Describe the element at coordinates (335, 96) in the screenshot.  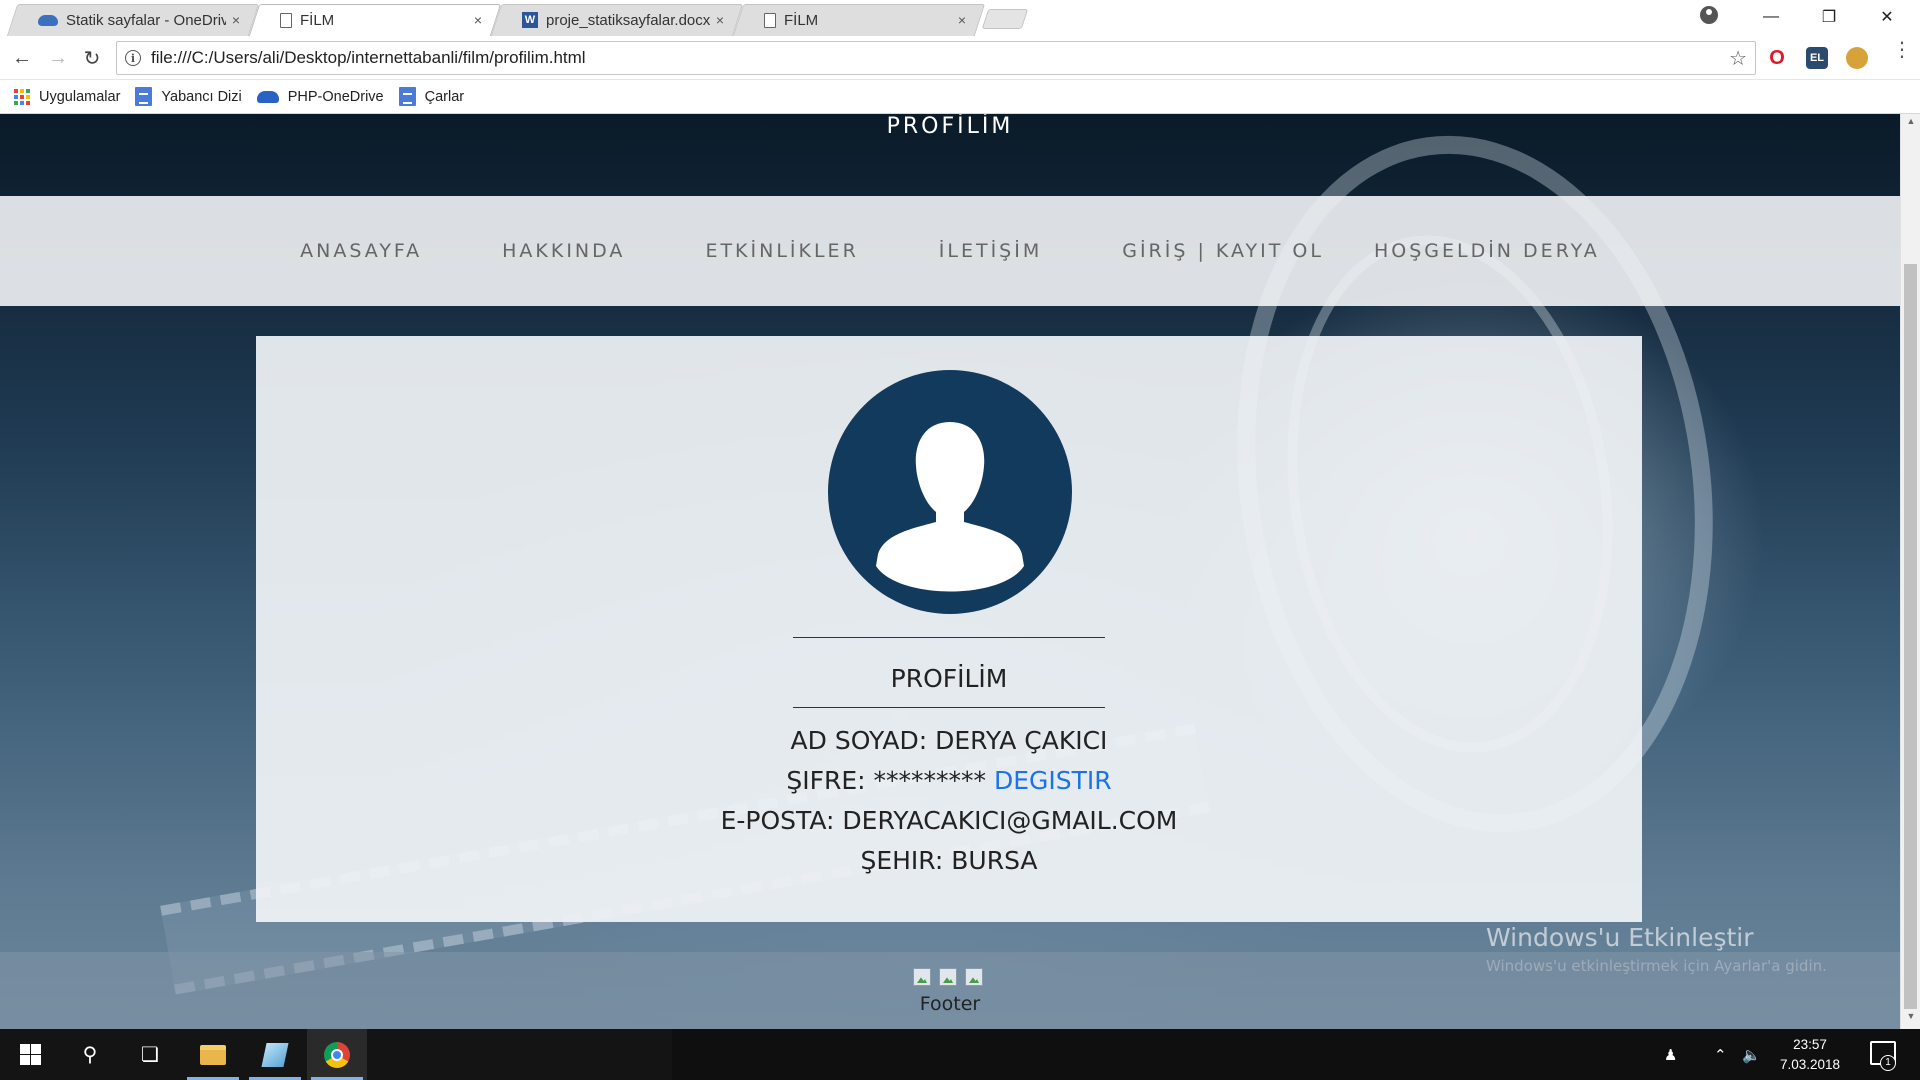
I see `bookmark-label: PHP-OneDrive` at that location.